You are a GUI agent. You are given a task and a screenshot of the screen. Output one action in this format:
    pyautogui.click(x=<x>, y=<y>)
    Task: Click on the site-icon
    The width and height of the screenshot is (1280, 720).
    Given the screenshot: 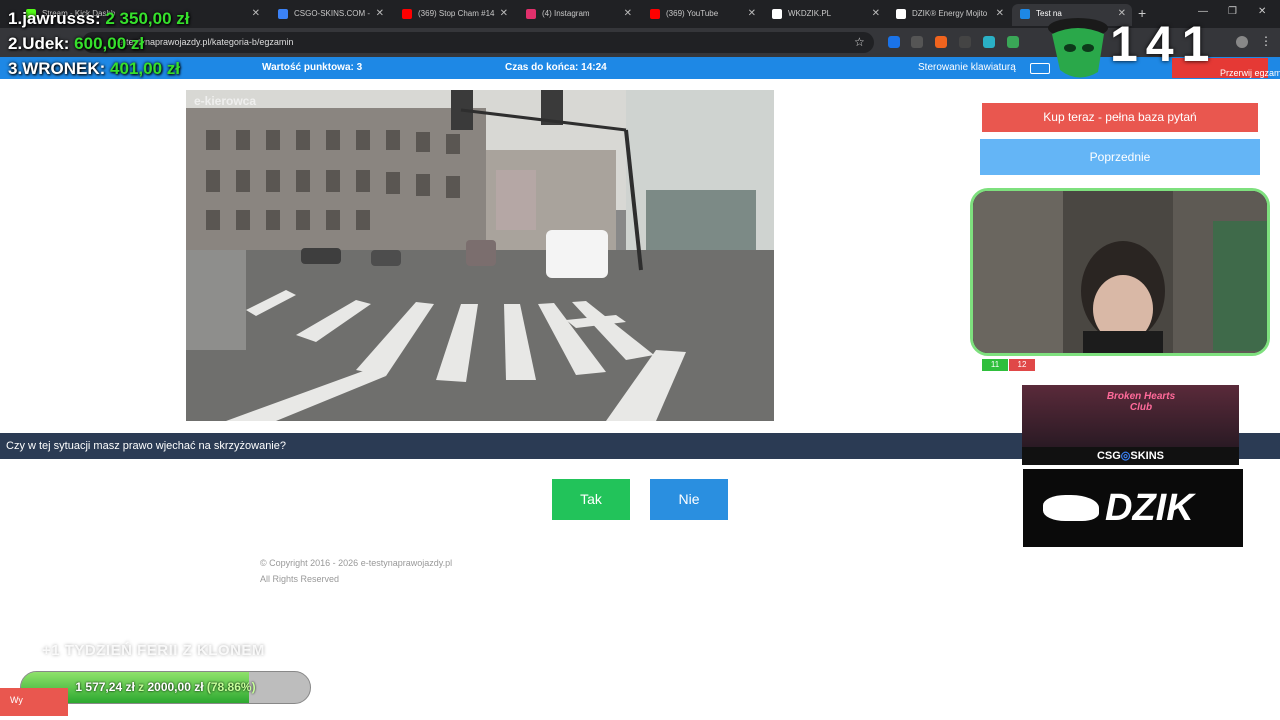 What is the action you would take?
    pyautogui.click(x=1025, y=14)
    